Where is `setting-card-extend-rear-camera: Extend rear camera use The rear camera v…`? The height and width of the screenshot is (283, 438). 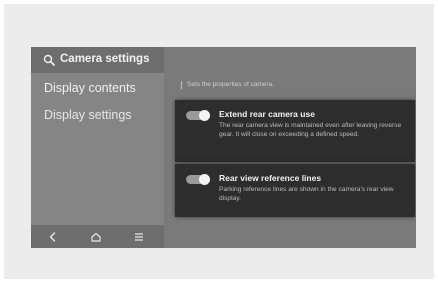 setting-card-extend-rear-camera: Extend rear camera use The rear camera v… is located at coordinates (295, 131).